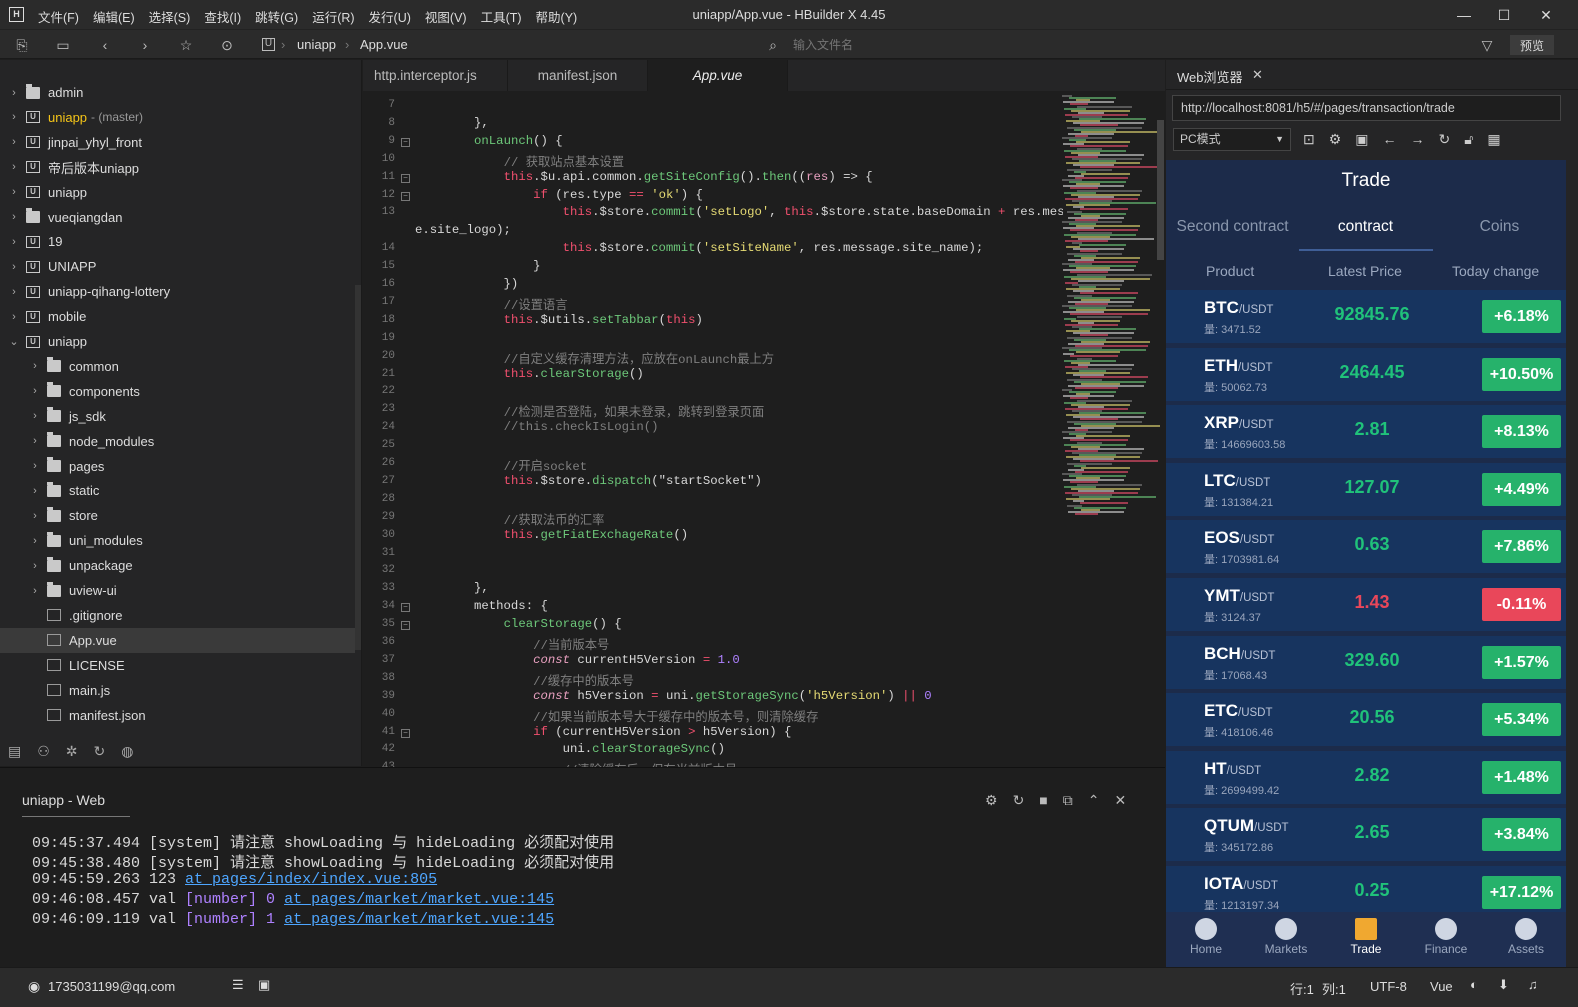 The width and height of the screenshot is (1578, 1007). I want to click on file-search-input, so click(943, 45).